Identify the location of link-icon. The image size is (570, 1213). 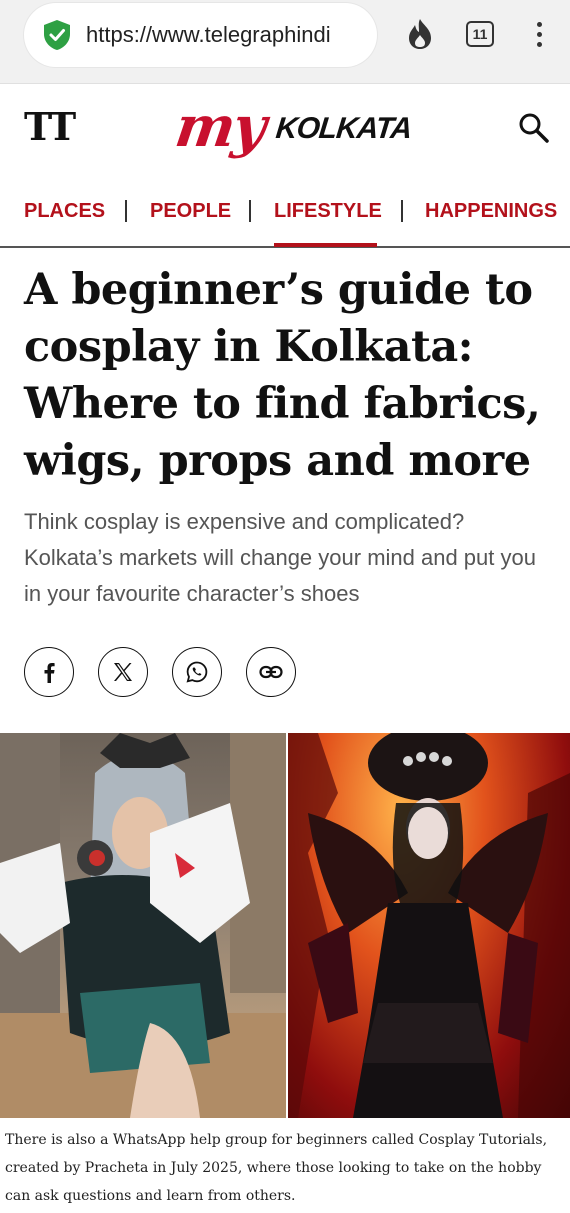
(271, 672).